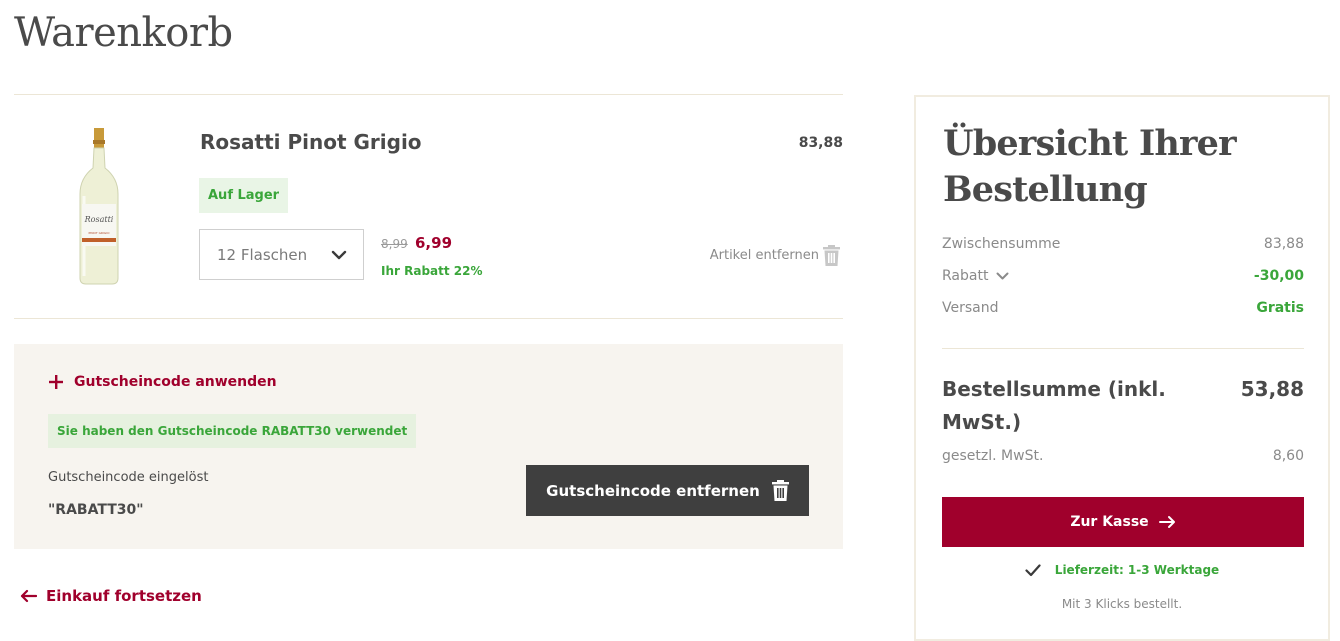 This screenshot has width=1340, height=641. Describe the element at coordinates (1109, 522) in the screenshot. I see `checkout-label: Zur Kasse` at that location.